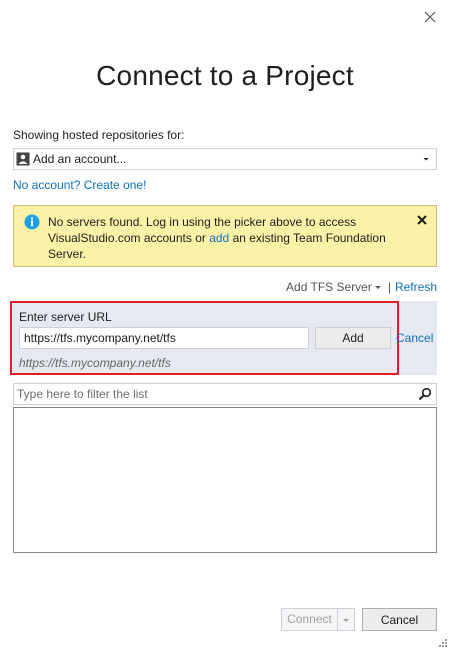  Describe the element at coordinates (32, 222) in the screenshot. I see `info-icon` at that location.